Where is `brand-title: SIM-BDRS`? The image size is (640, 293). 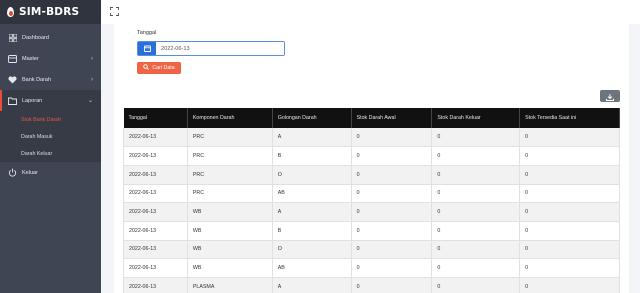
brand-title: SIM-BDRS is located at coordinates (49, 12).